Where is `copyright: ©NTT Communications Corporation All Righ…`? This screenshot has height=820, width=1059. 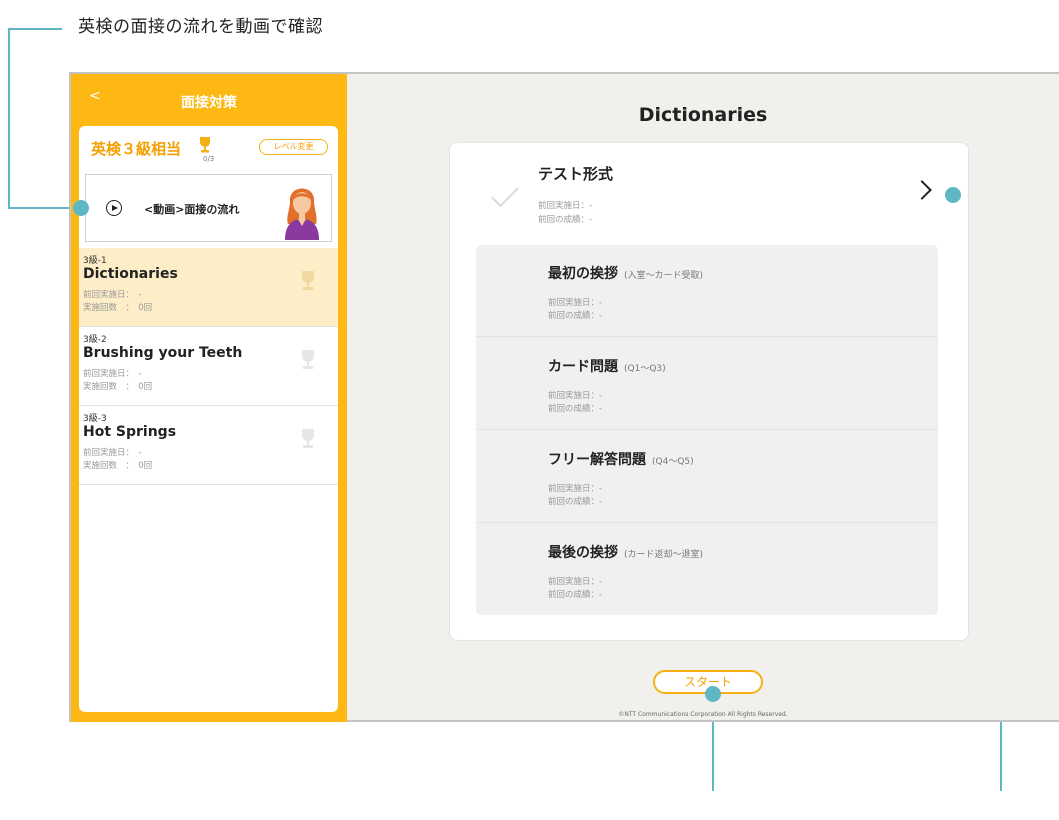 copyright: ©NTT Communications Corporation All Righ… is located at coordinates (703, 714).